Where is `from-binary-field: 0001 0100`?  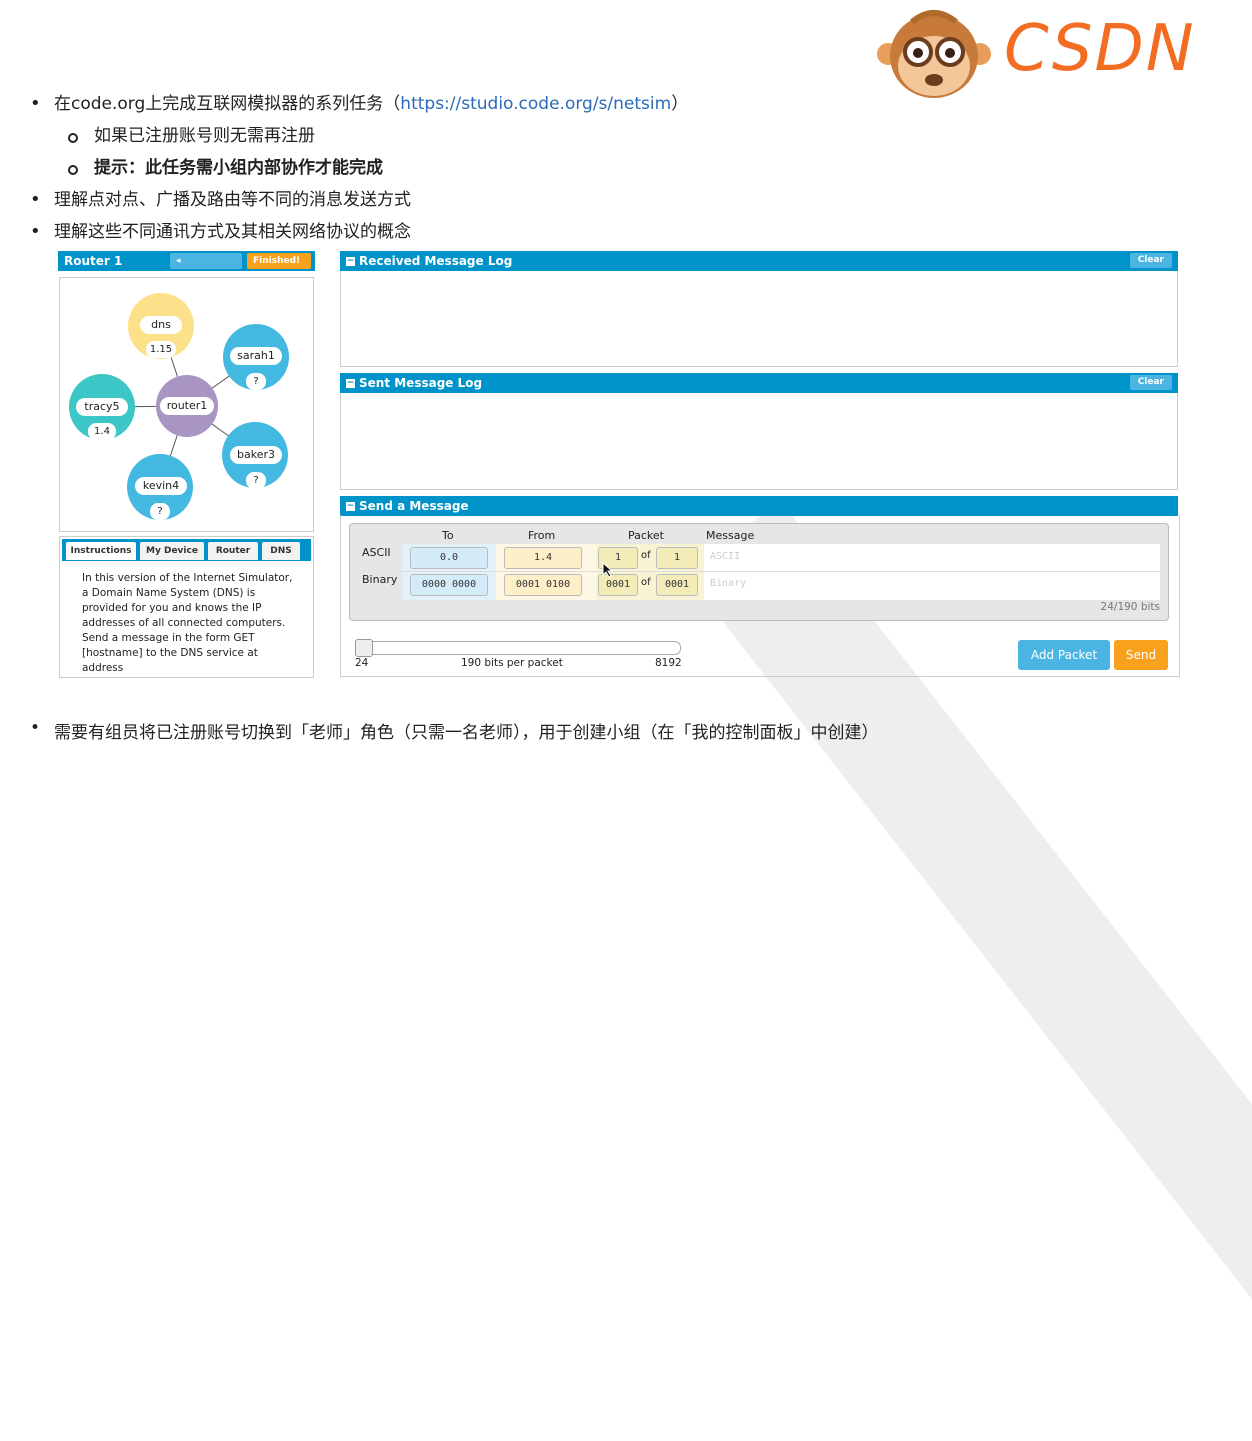 from-binary-field: 0001 0100 is located at coordinates (543, 585).